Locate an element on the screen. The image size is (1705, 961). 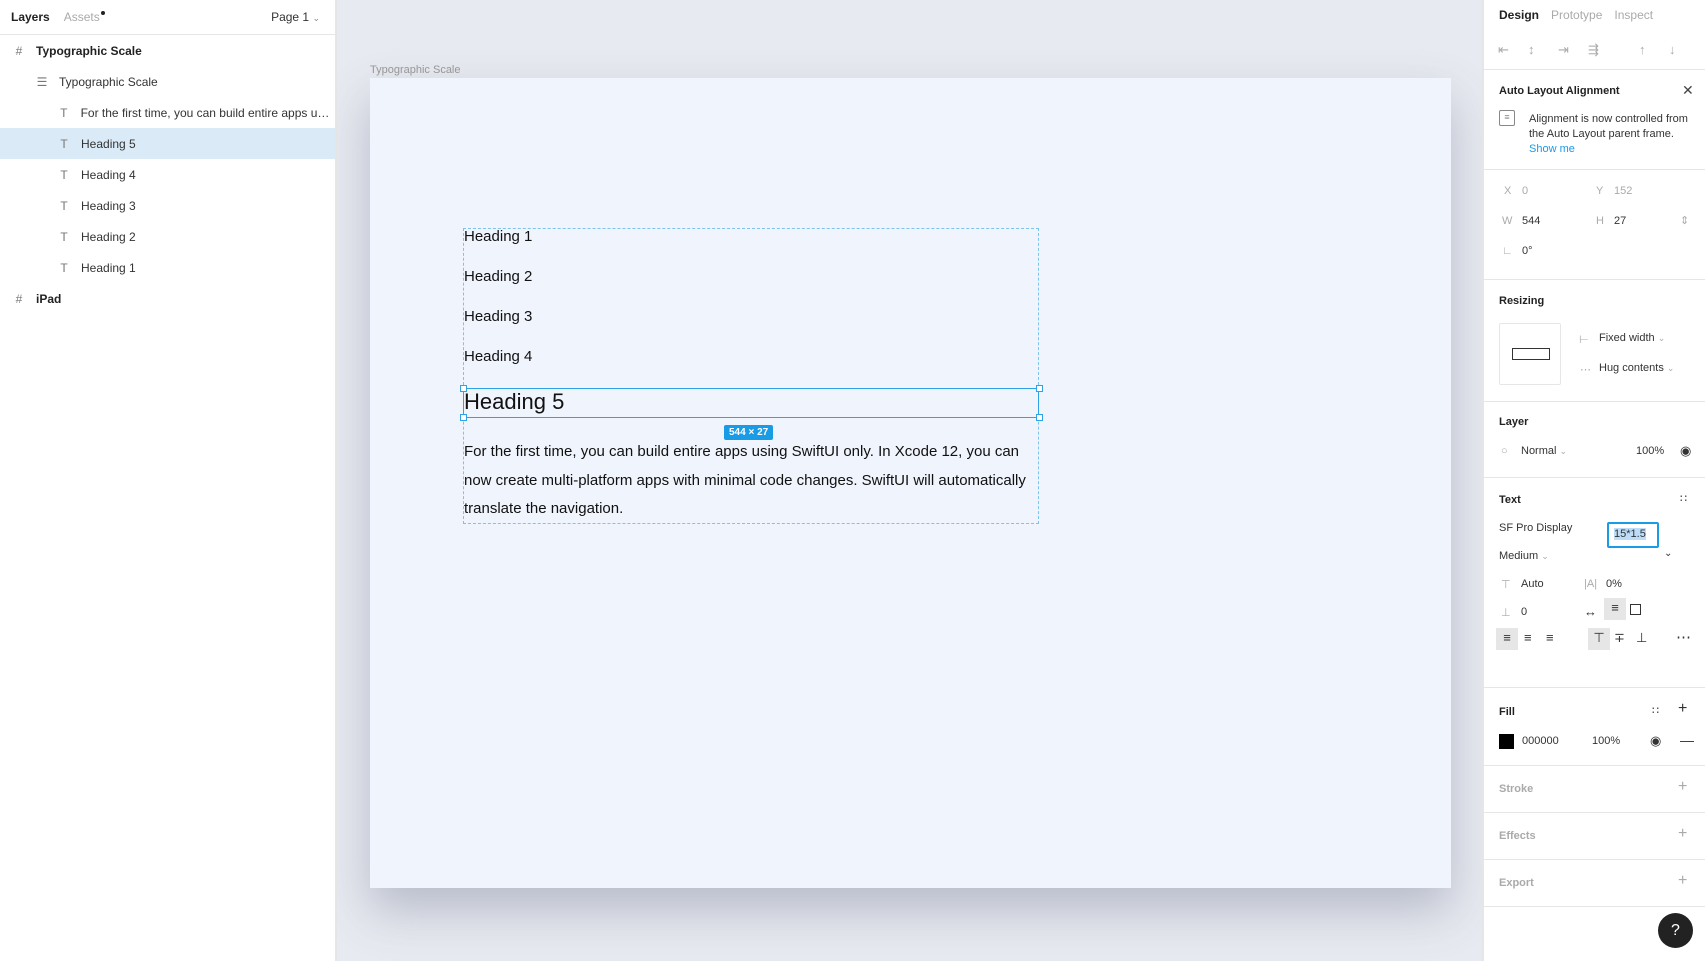
layer-item-heading-3: T Heading 3 is located at coordinates (167, 205).